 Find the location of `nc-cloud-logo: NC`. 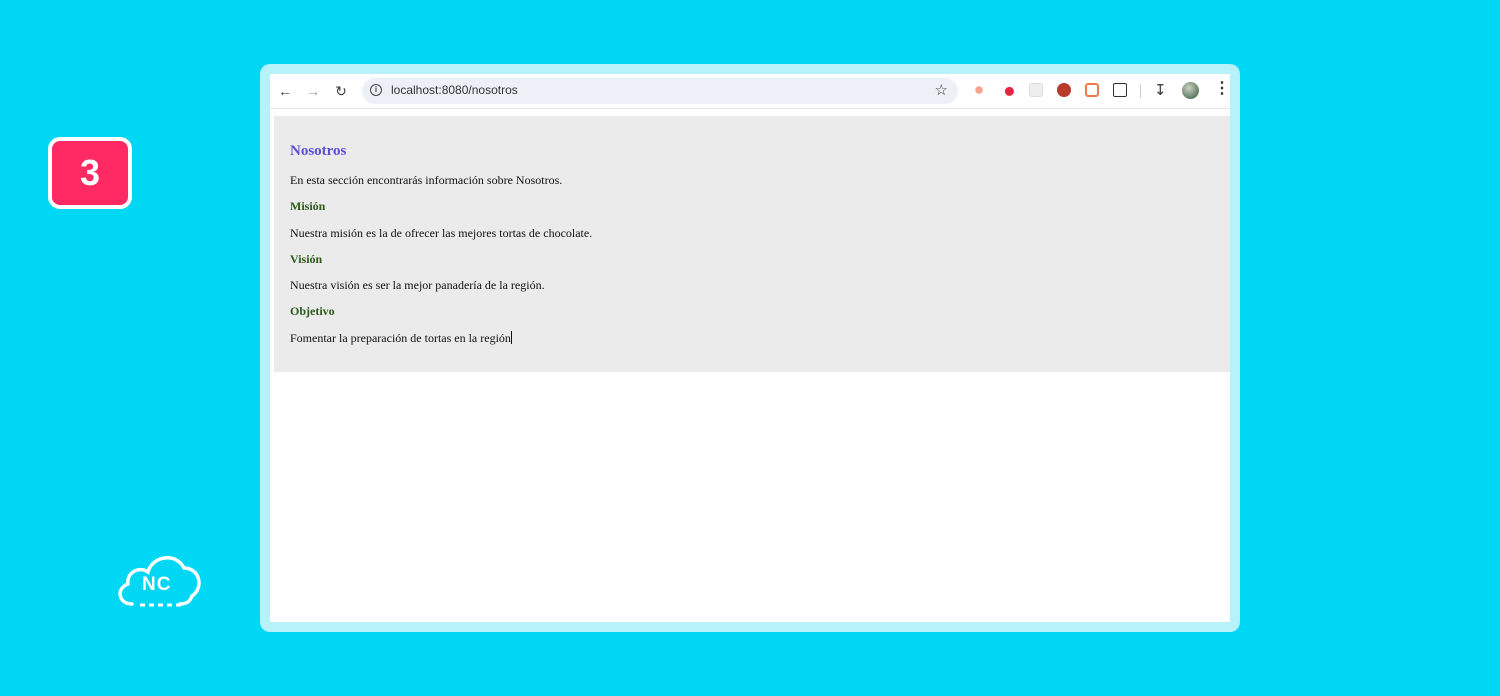

nc-cloud-logo: NC is located at coordinates (159, 580).